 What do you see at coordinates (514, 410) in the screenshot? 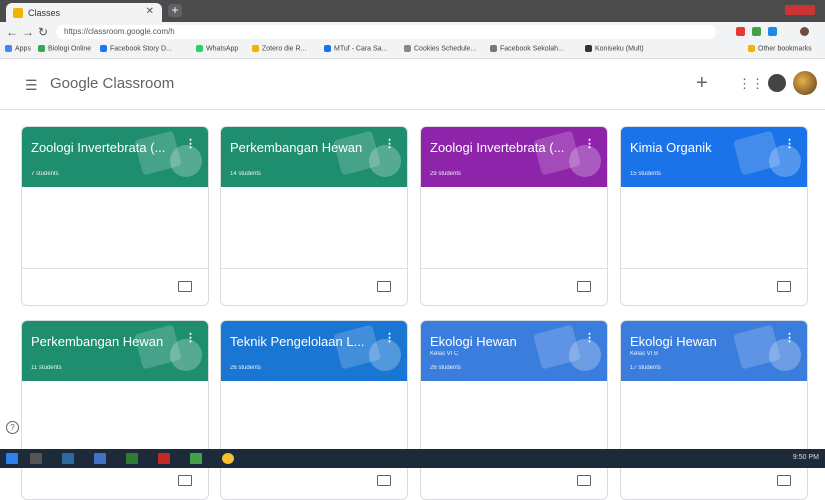
I see `class-card: Ekologi Hewan Kelas VI C 26 students ⋮` at bounding box center [514, 410].